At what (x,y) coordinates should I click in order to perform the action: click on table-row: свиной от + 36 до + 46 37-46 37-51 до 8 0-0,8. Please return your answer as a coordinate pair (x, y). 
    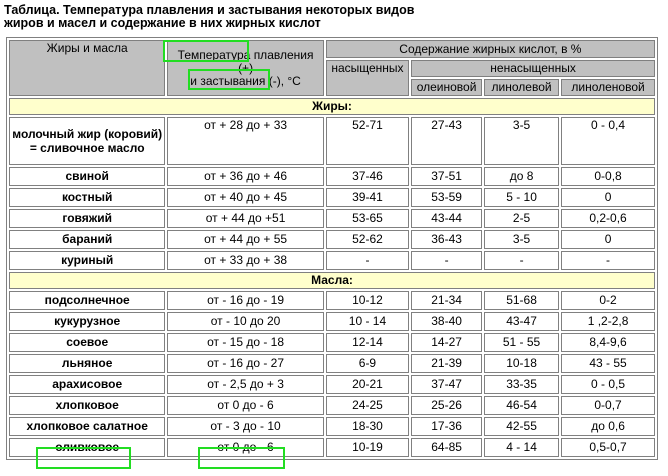
    Looking at the image, I should click on (332, 176).